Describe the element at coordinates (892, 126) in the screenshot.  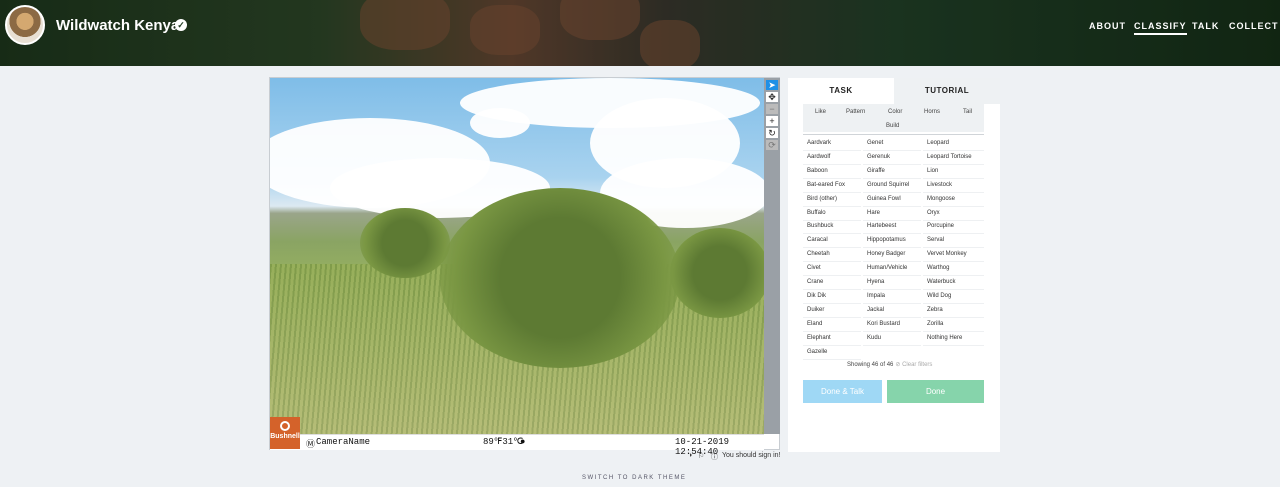
I see `filter-build: Build` at that location.